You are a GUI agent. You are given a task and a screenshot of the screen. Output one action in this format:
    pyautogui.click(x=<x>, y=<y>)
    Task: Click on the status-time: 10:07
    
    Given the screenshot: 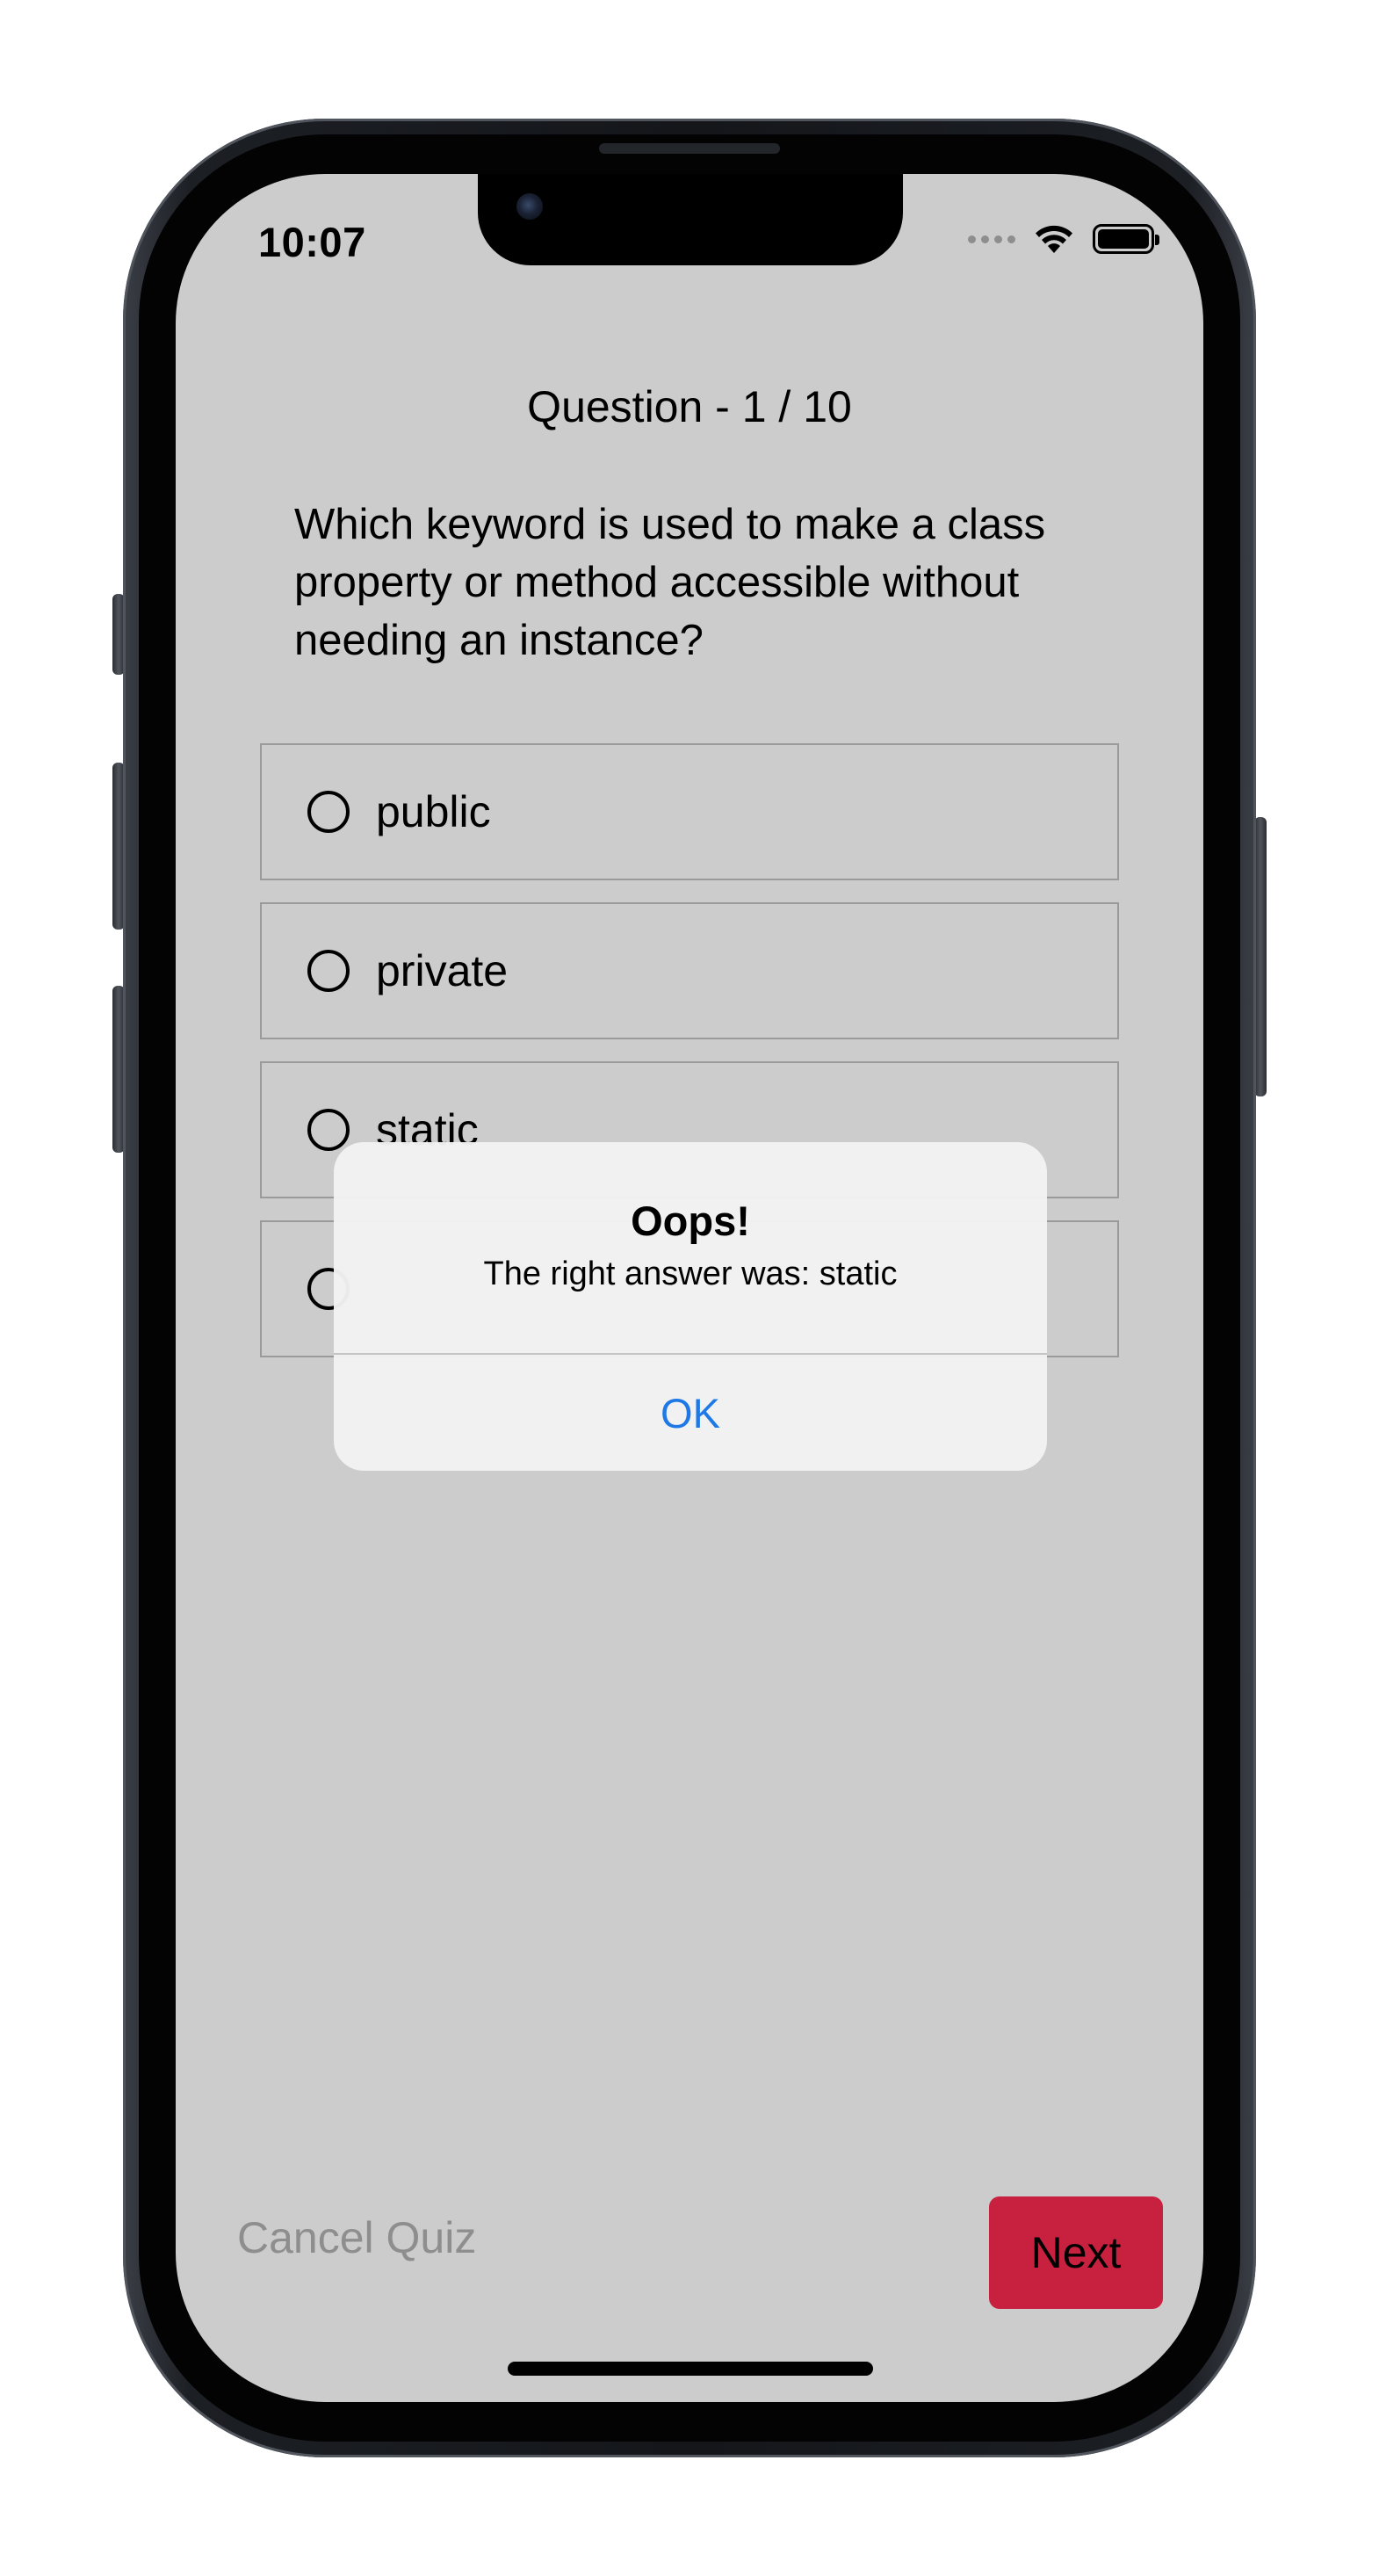 What is the action you would take?
    pyautogui.click(x=312, y=242)
    